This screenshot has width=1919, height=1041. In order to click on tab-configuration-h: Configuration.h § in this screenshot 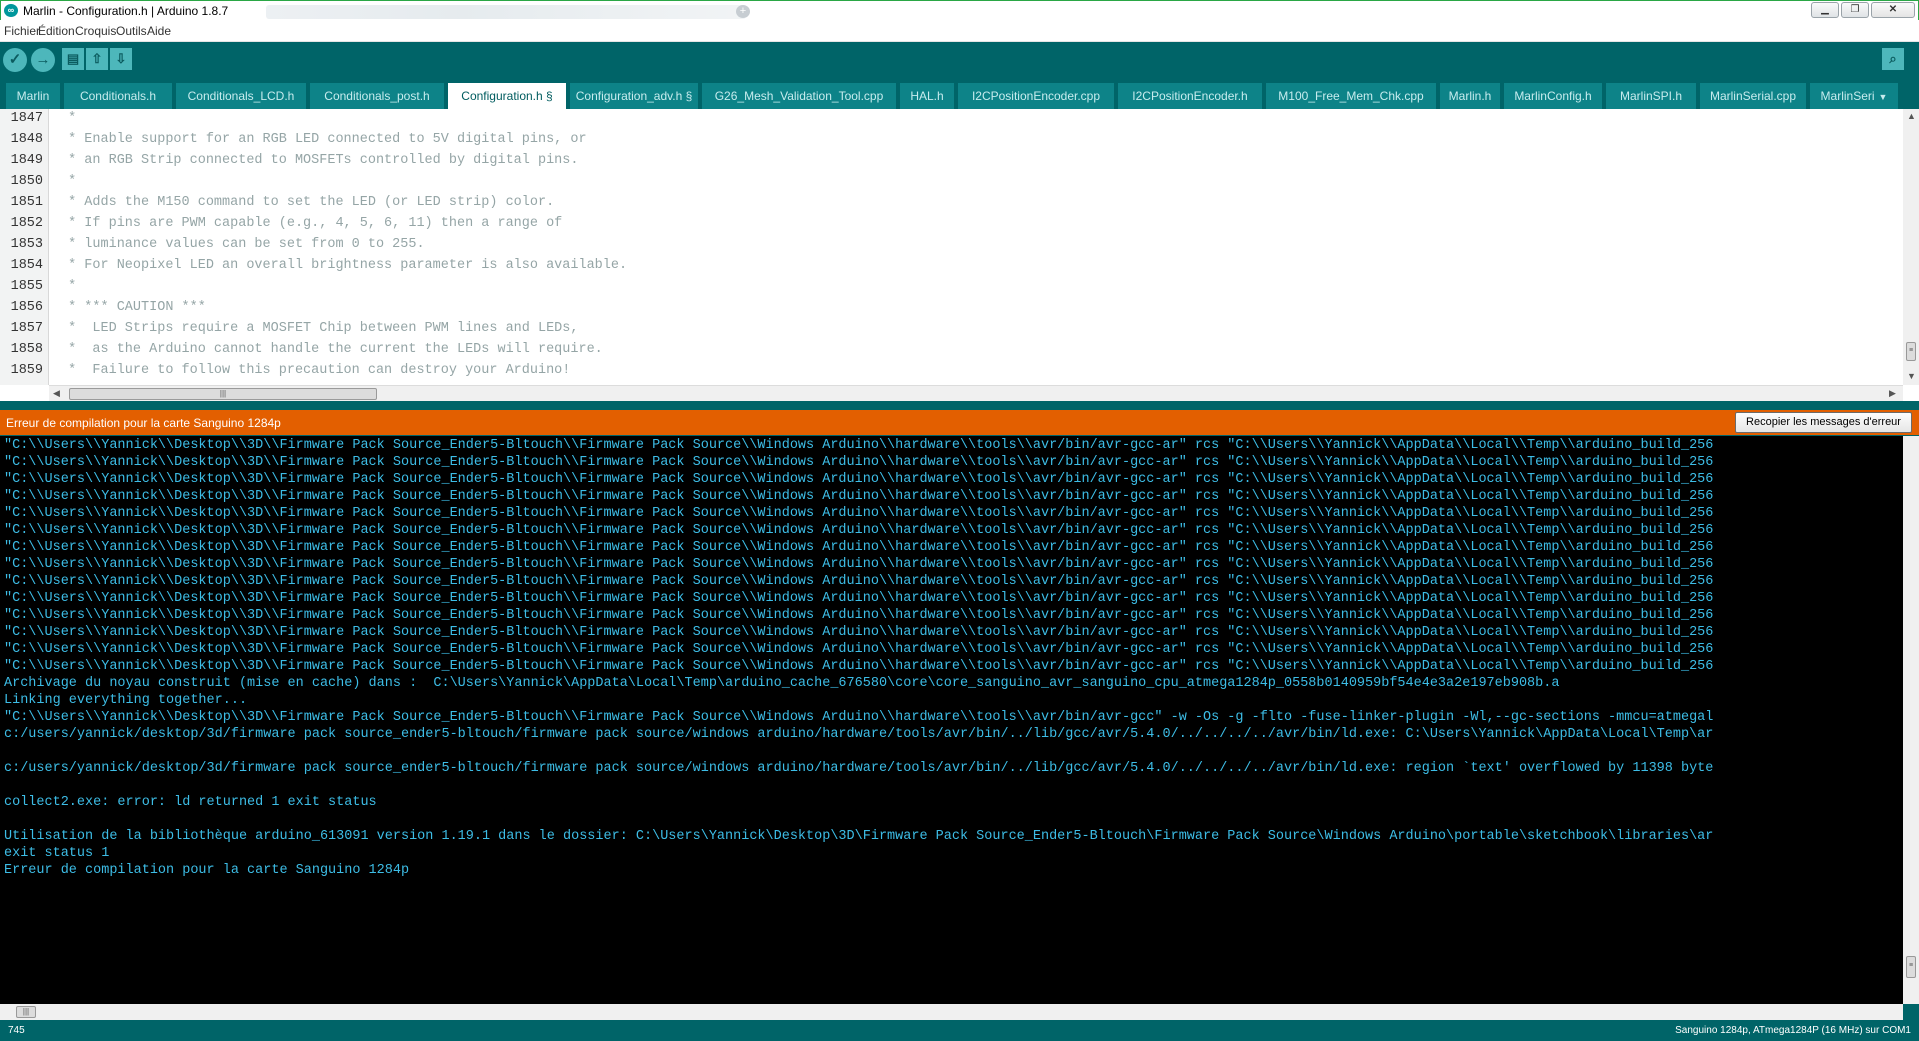, I will do `click(508, 96)`.